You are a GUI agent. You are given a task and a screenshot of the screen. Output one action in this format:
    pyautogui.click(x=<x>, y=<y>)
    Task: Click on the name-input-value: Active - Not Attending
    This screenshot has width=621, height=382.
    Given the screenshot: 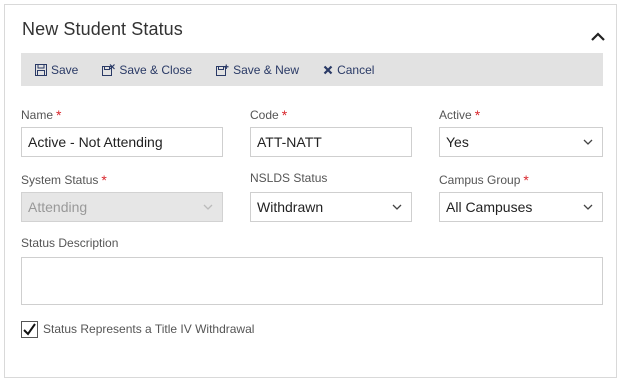 What is the action you would take?
    pyautogui.click(x=95, y=142)
    